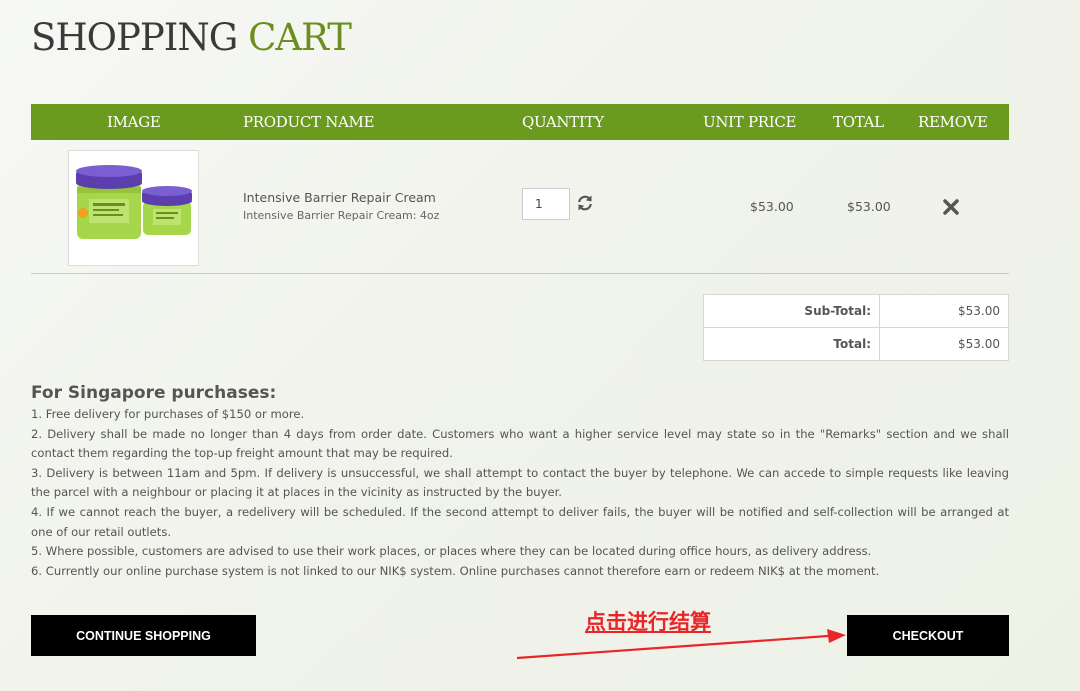  Describe the element at coordinates (546, 204) in the screenshot. I see `quantity-input` at that location.